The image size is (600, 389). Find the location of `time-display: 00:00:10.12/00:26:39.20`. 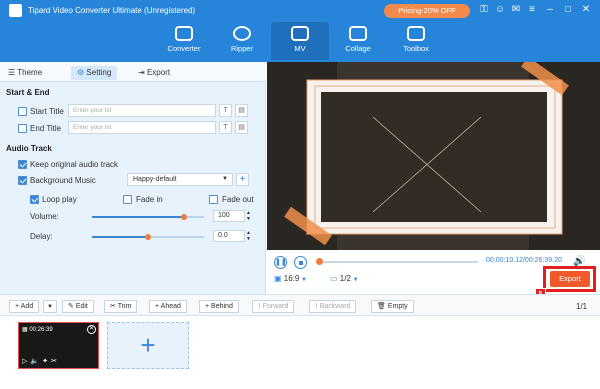

time-display: 00:00:10.12/00:26:39.20 is located at coordinates (524, 260).